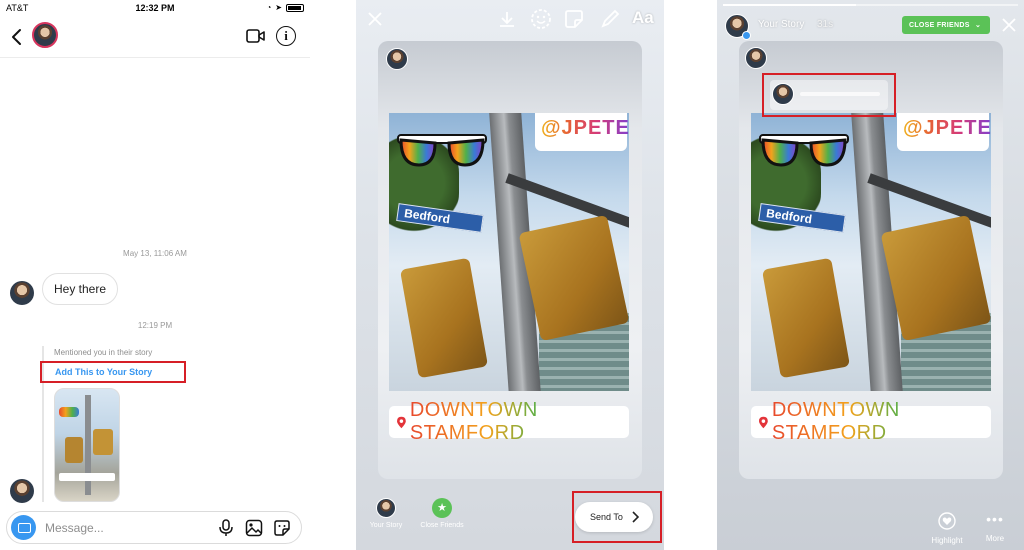 The image size is (1024, 550). I want to click on story-mention-thumbnail, so click(87, 445).